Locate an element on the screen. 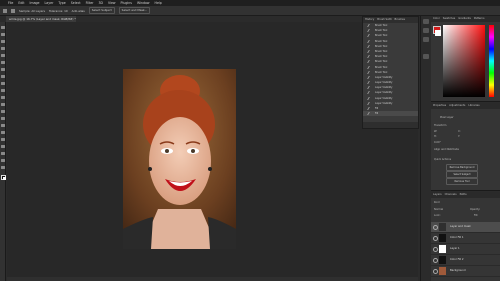  eyedropper-tool-icon is located at coordinates (3, 69).